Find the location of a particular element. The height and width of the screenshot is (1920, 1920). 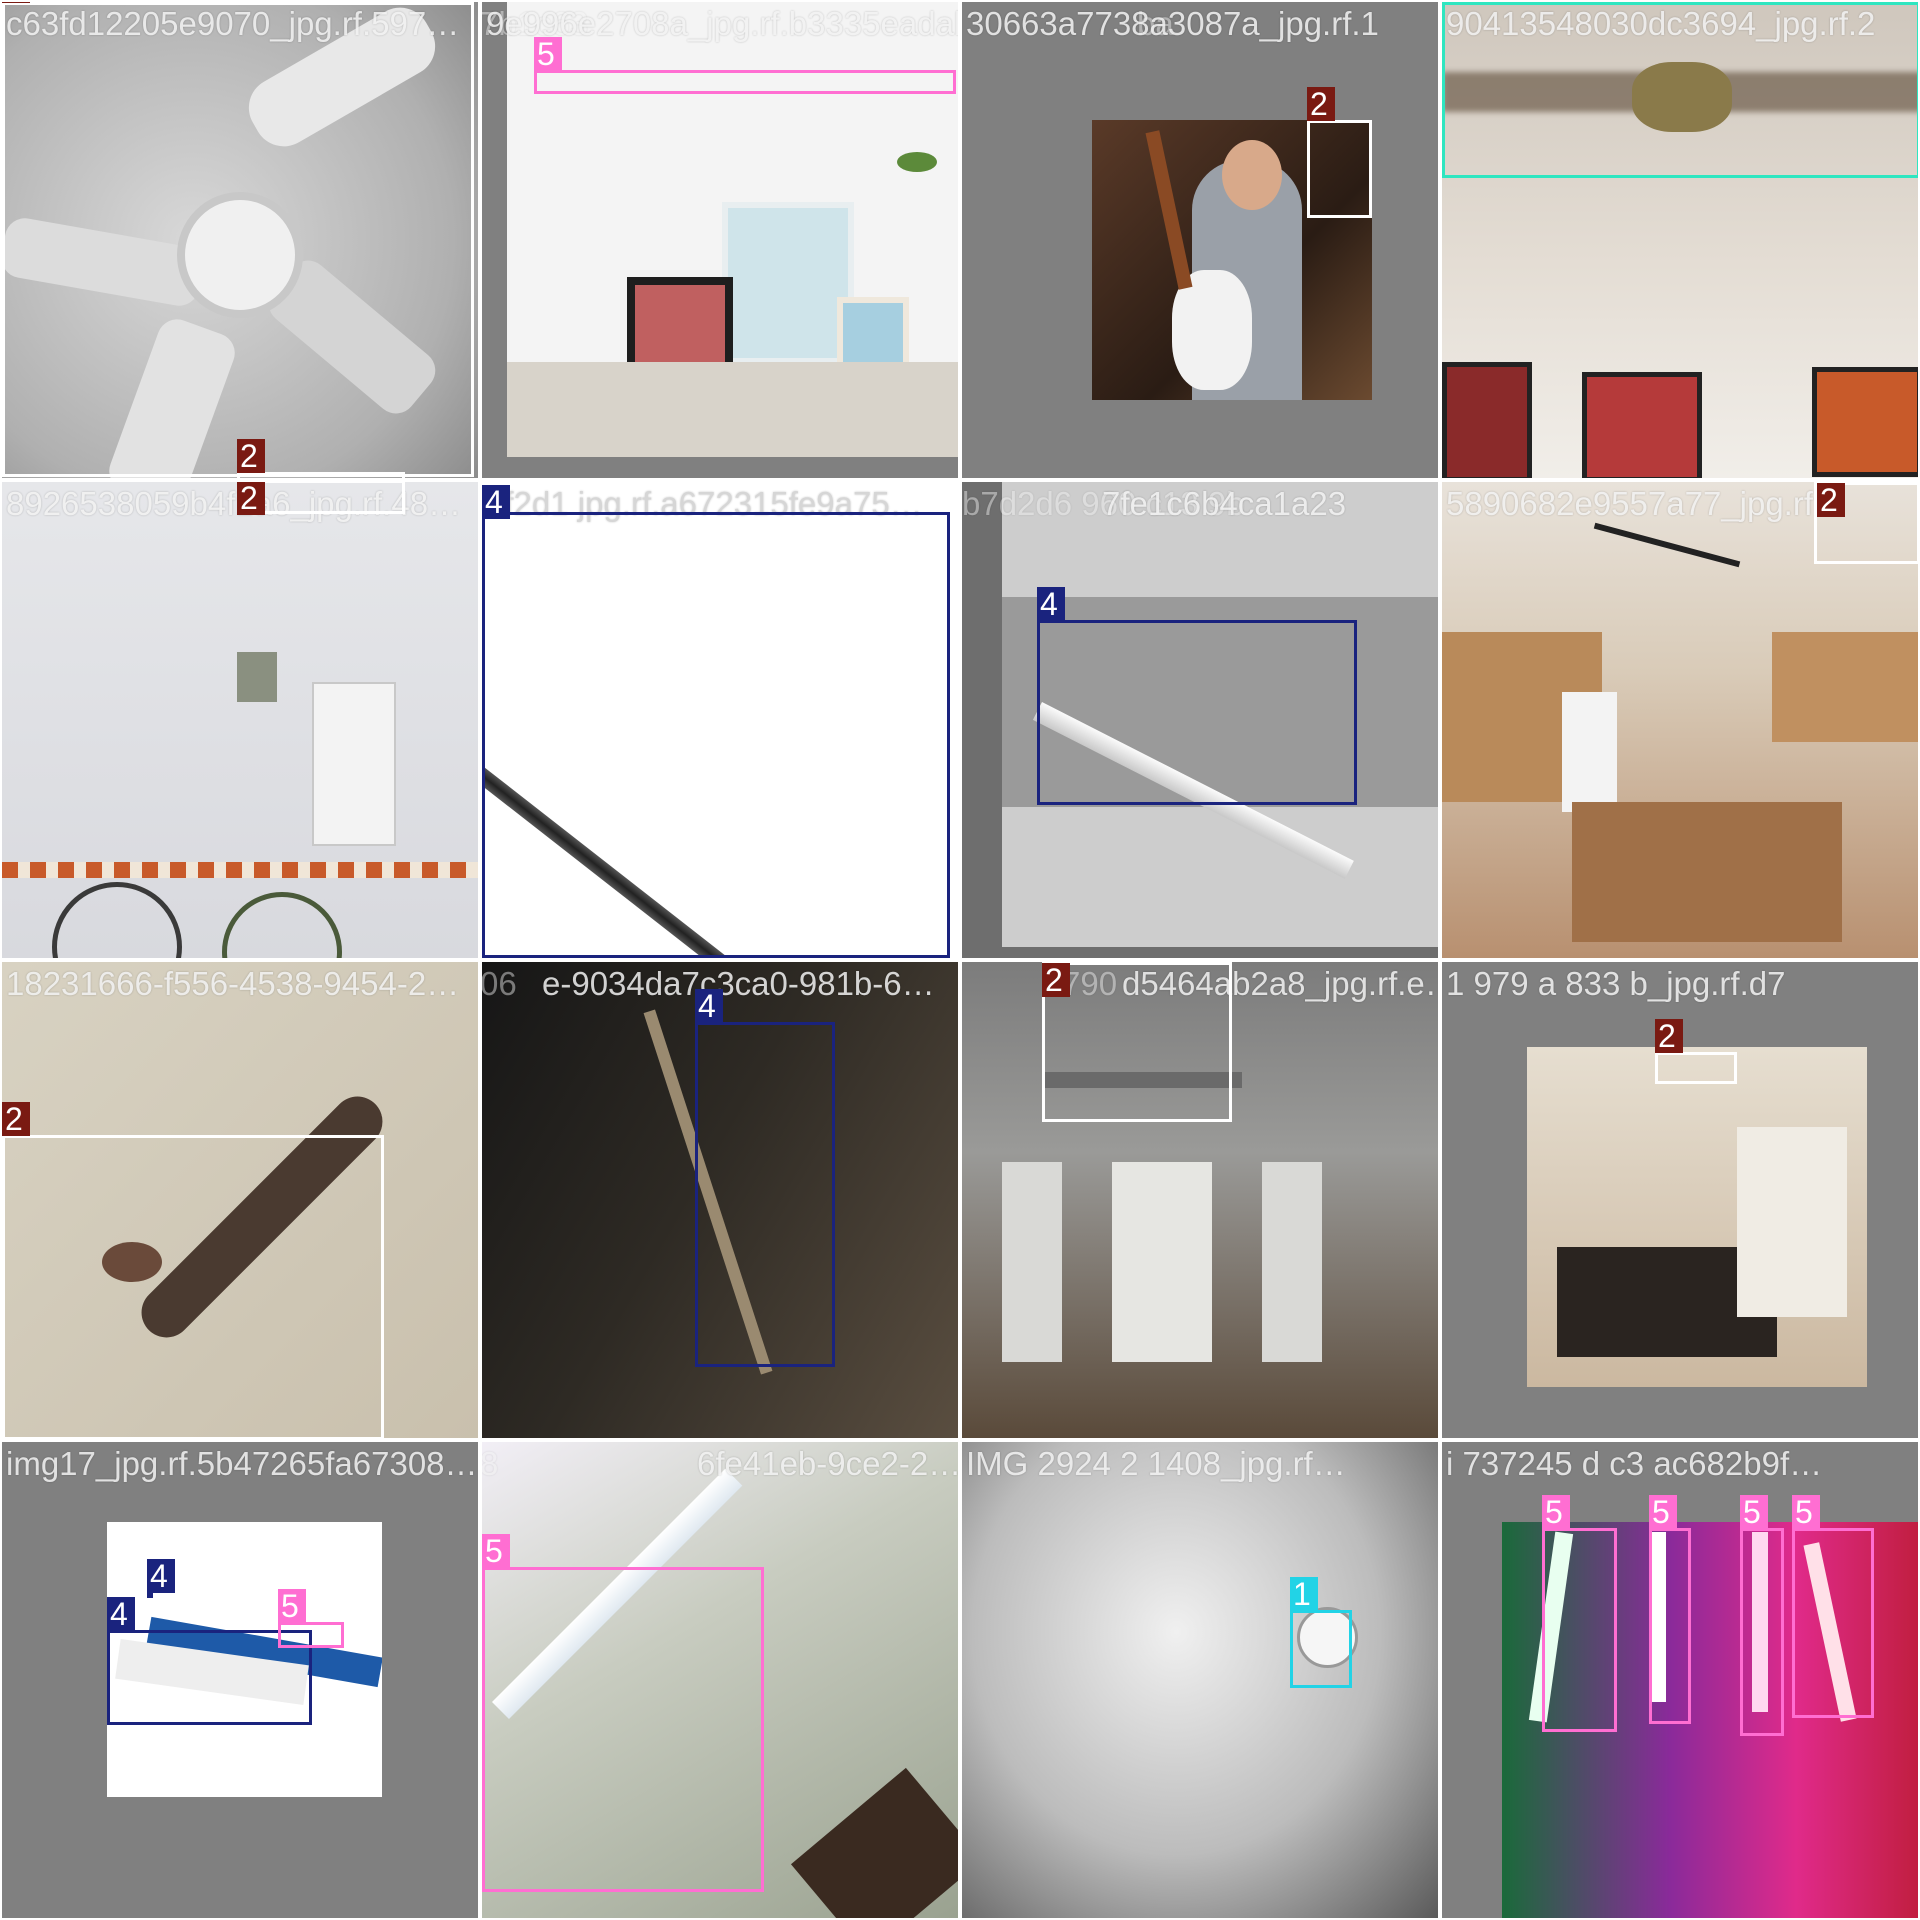

tile-12: img17_jpg.rf.5b47265fa67308… 4 4 5 is located at coordinates (240, 1680).